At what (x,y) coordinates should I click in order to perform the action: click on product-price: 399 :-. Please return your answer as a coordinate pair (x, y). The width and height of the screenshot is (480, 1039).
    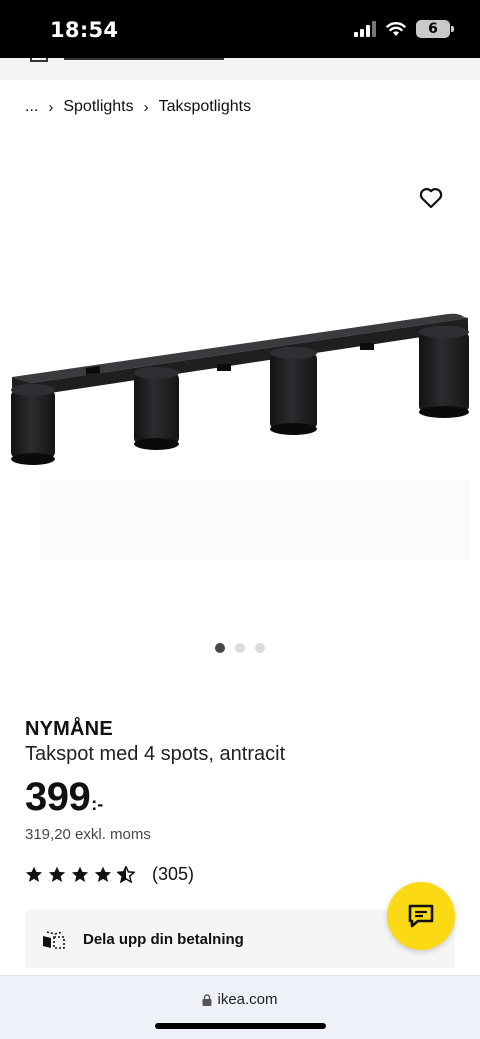
    Looking at the image, I should click on (64, 797).